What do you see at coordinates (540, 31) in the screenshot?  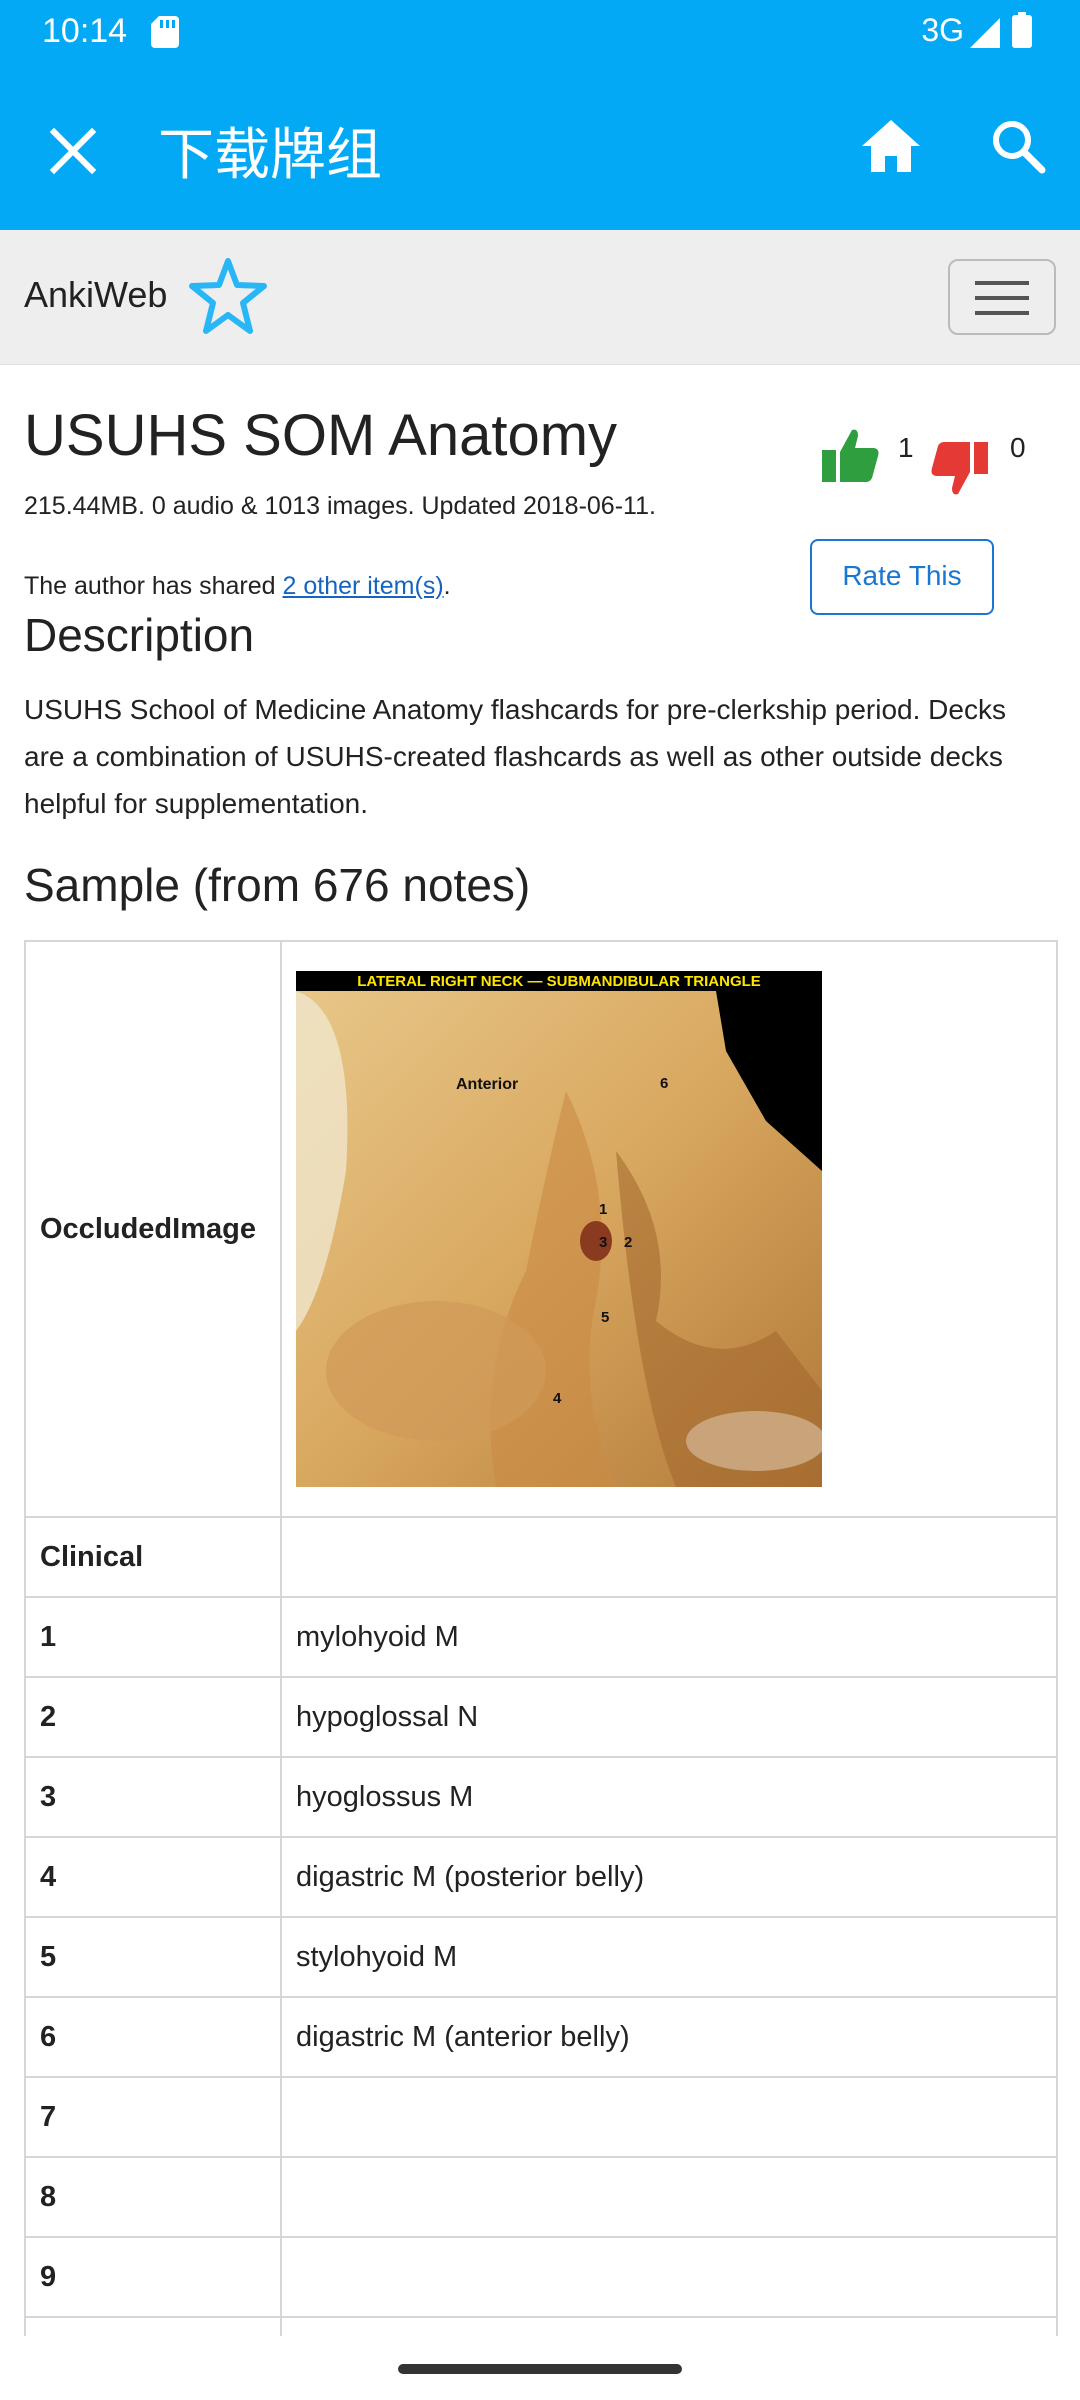 I see `status-bar: 10:14 3G` at bounding box center [540, 31].